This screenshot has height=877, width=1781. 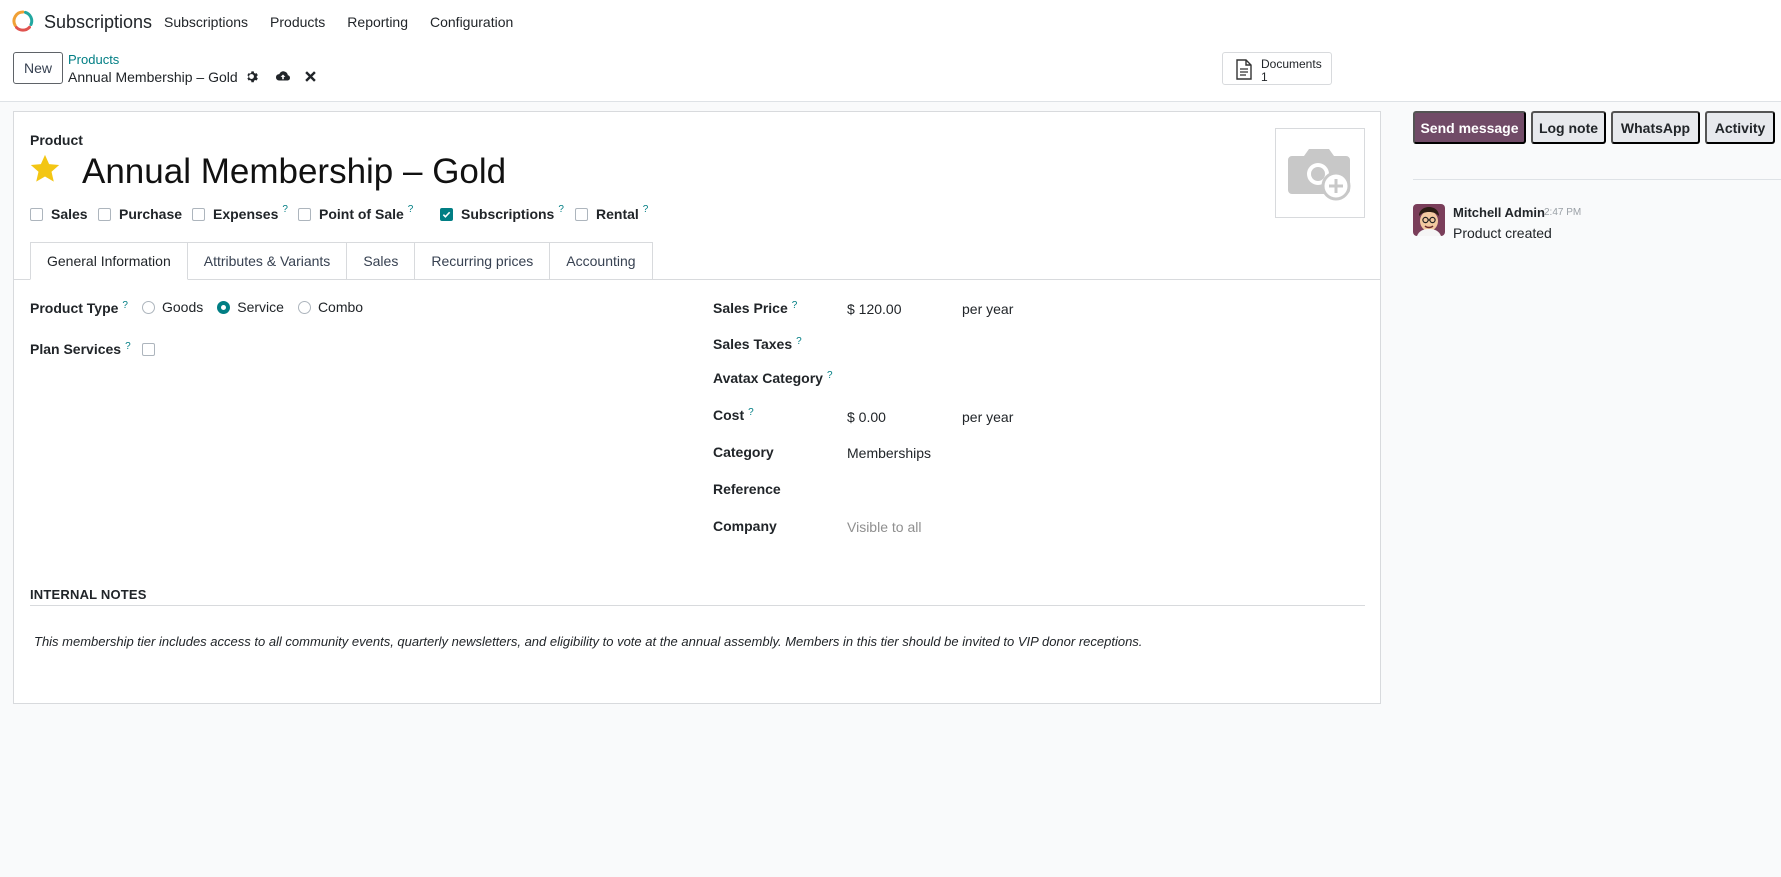 I want to click on category-input: Memberships, so click(x=889, y=453).